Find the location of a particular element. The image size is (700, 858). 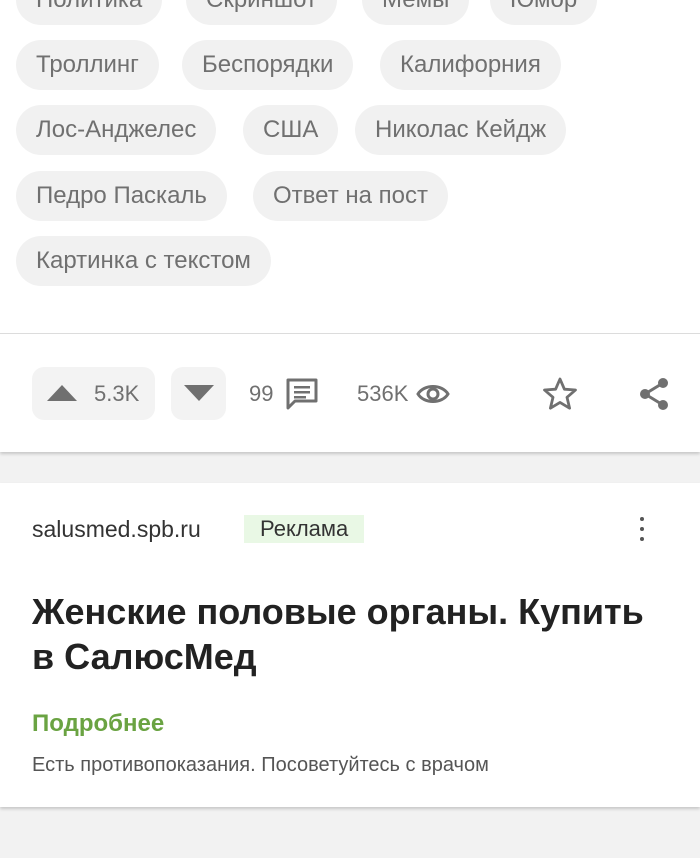

kebab-menu-icon is located at coordinates (642, 529).